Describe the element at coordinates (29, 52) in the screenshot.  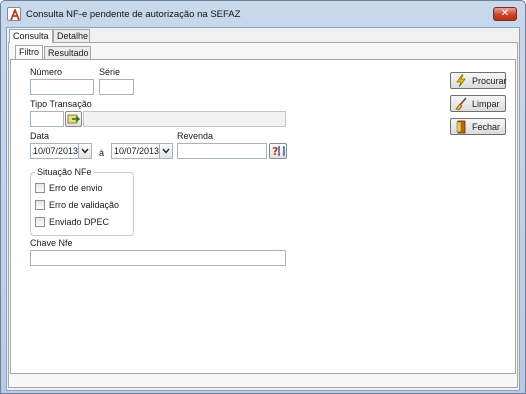
I see `tab-filtro: Filtro` at that location.